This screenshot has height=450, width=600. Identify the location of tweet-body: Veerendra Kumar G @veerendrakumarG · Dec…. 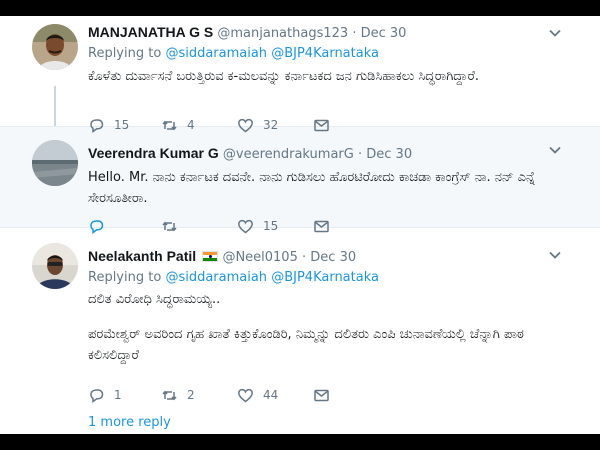
(324, 176).